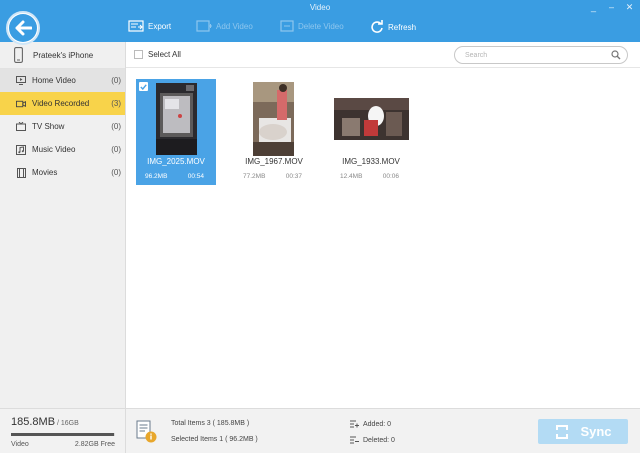 The width and height of the screenshot is (640, 453). Describe the element at coordinates (287, 26) in the screenshot. I see `delete-video-icon` at that location.